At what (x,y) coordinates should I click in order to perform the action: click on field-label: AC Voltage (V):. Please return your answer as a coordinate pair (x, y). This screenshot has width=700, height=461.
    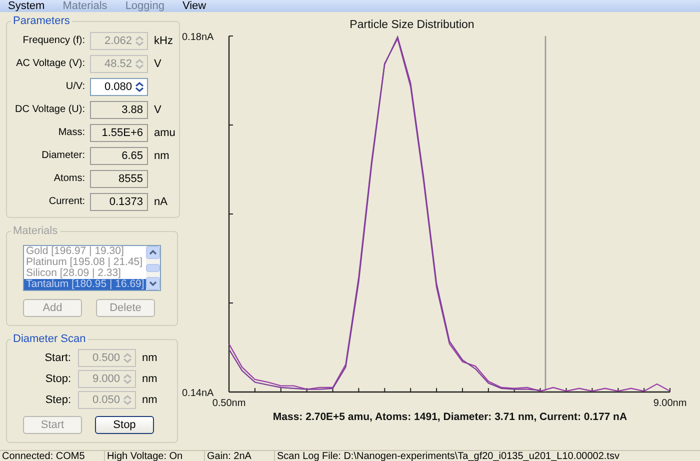
    Looking at the image, I should click on (50, 63).